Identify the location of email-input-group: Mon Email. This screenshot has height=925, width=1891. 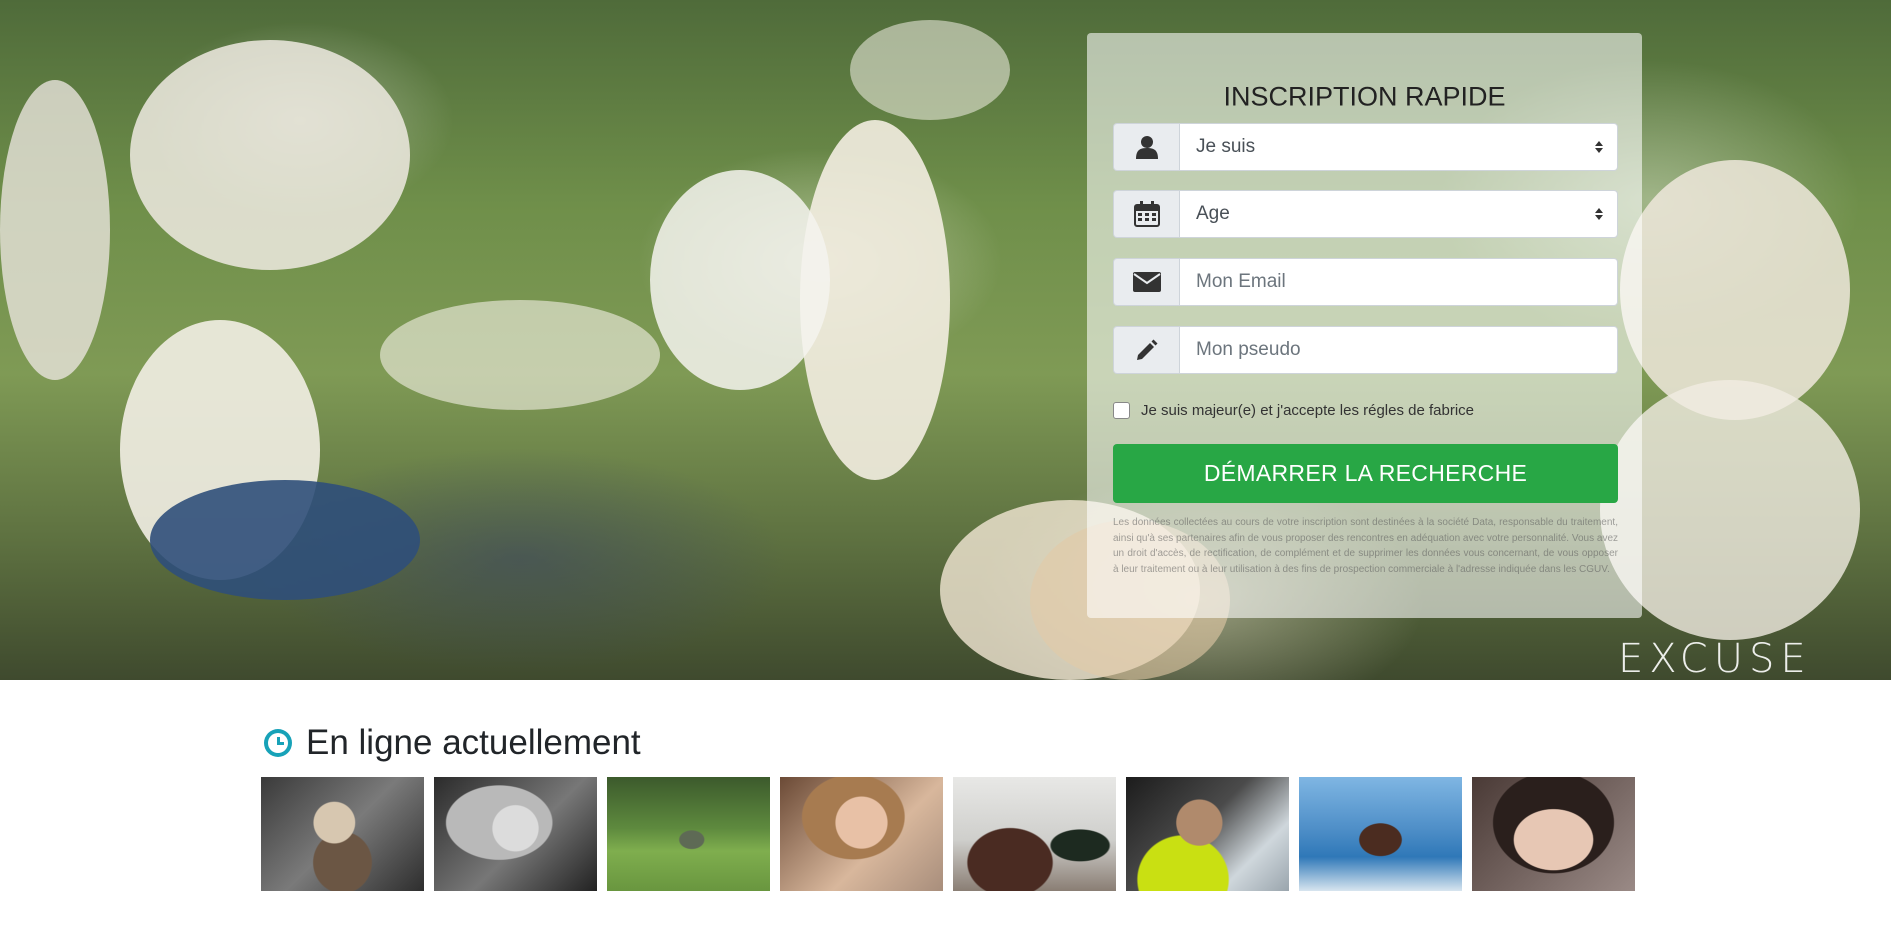
(1365, 282).